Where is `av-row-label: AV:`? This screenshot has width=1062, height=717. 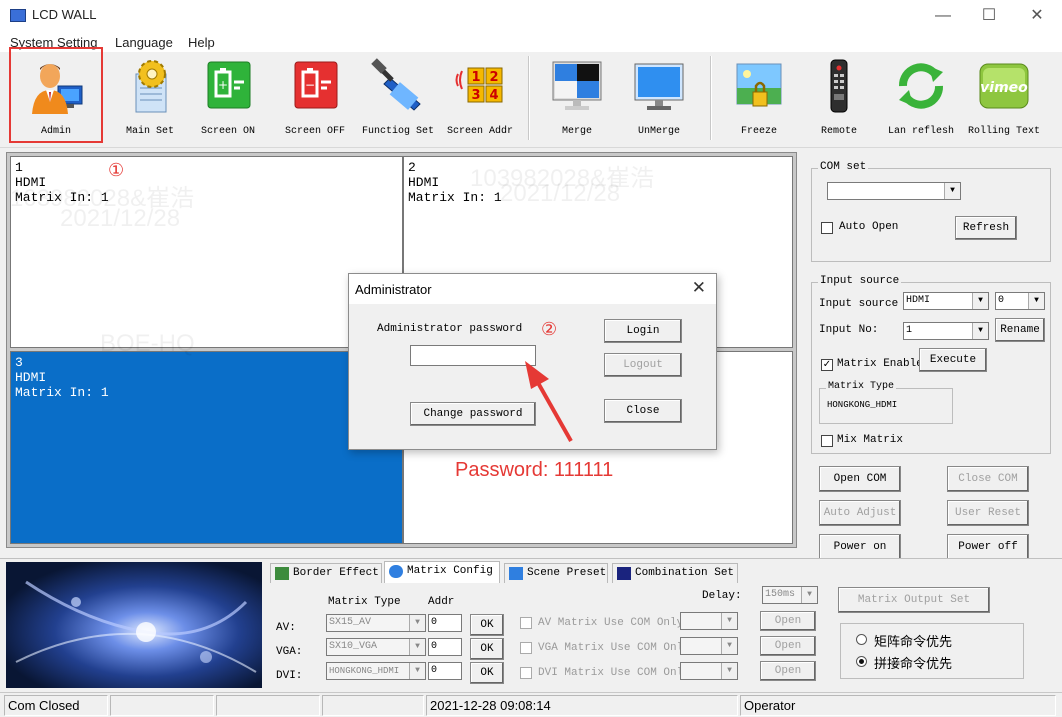 av-row-label: AV: is located at coordinates (286, 628).